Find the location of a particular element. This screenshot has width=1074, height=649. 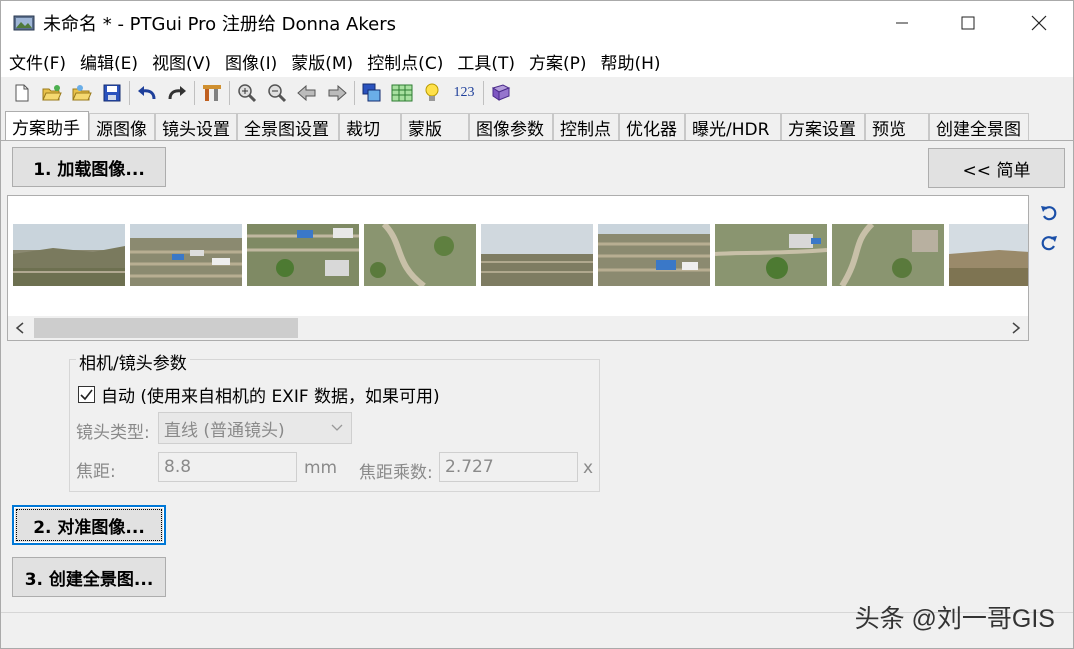

auto-exif-checkbox-row: 自动 (使用来自相机的 EXIF 数据，如果可用) is located at coordinates (259, 394).